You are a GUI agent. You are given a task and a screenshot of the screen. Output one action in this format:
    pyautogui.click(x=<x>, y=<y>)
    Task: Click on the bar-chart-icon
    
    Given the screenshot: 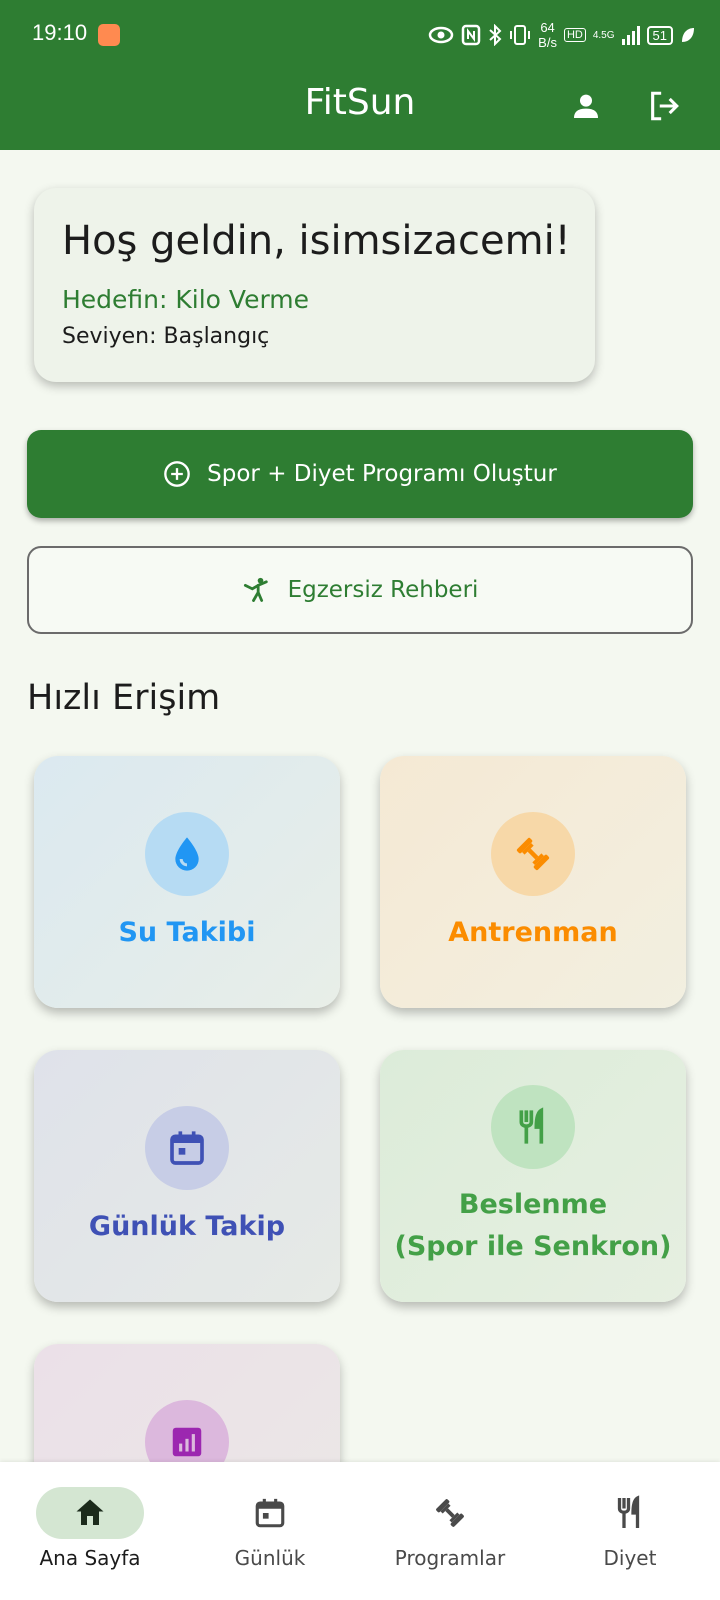 What is the action you would take?
    pyautogui.click(x=187, y=1442)
    